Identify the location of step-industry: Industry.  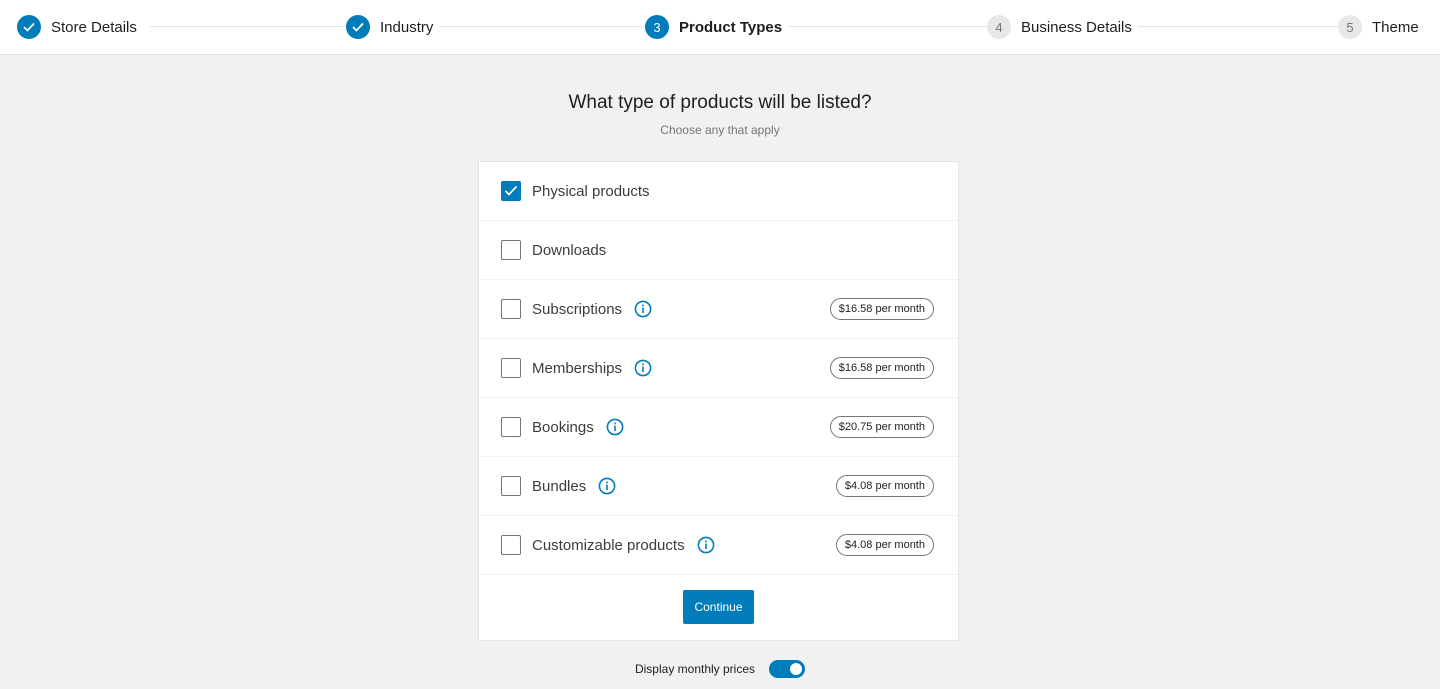
(393, 27).